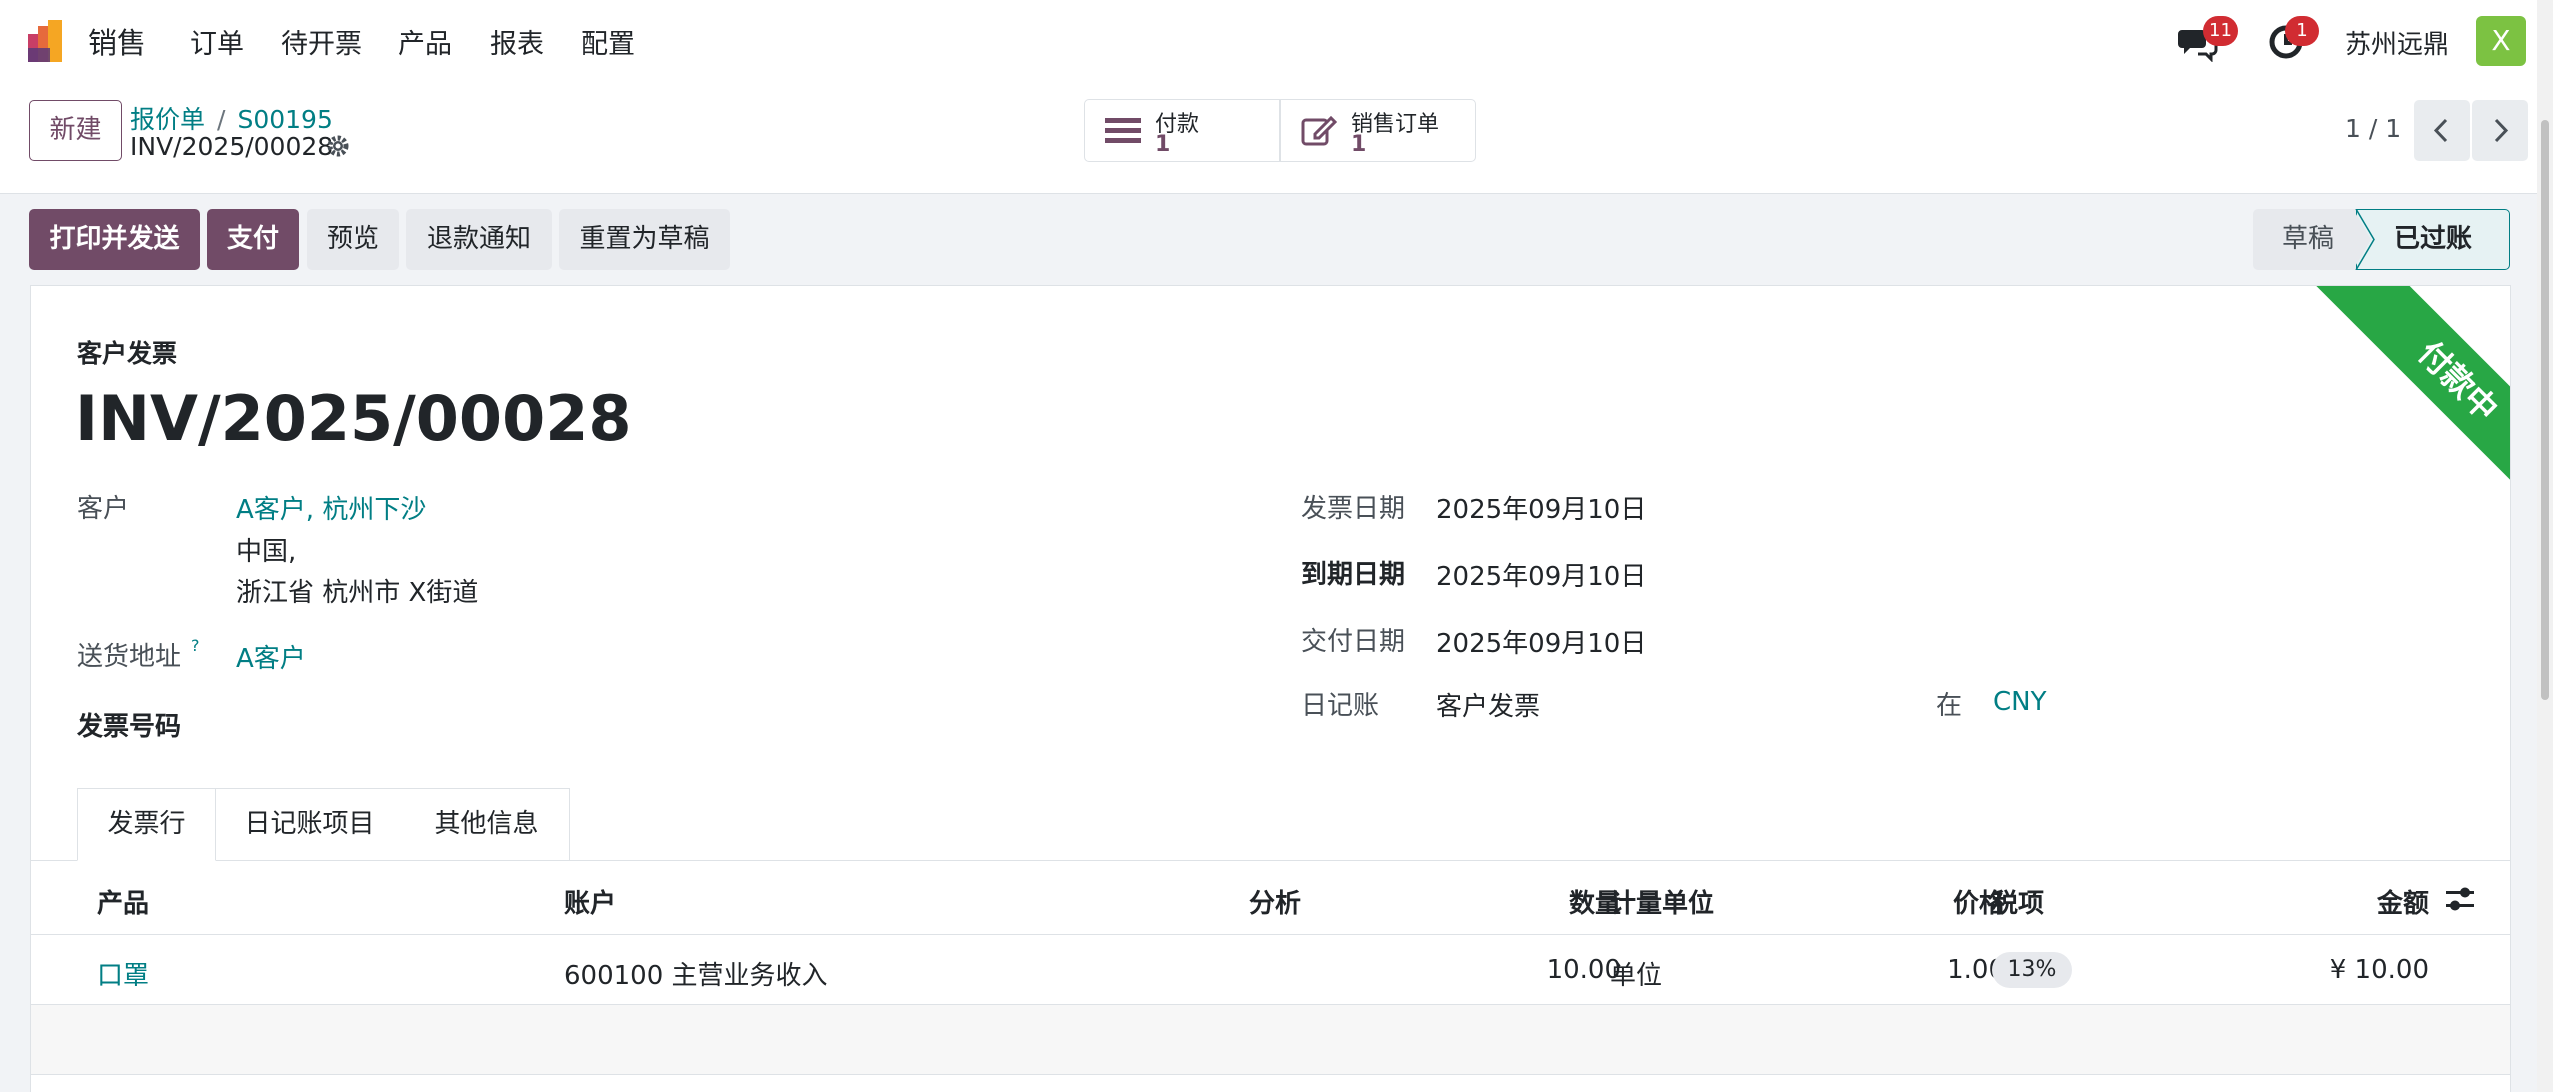 This screenshot has width=2553, height=1092. Describe the element at coordinates (1123, 130) in the screenshot. I see `list-icon` at that location.